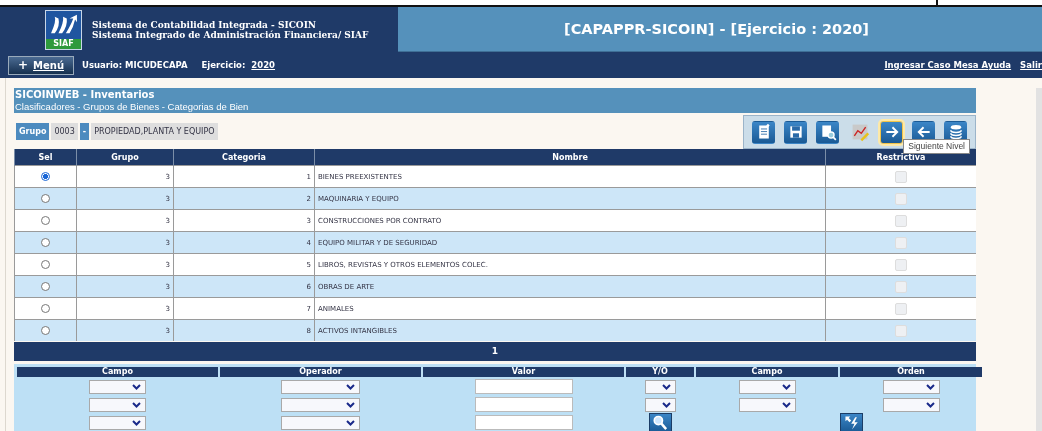  I want to click on group-label: Grupo, so click(33, 131).